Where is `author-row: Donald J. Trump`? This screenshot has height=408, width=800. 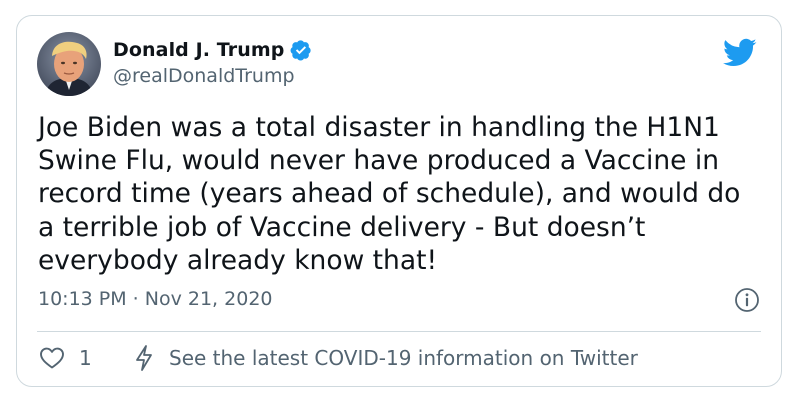
author-row: Donald J. Trump is located at coordinates (212, 50).